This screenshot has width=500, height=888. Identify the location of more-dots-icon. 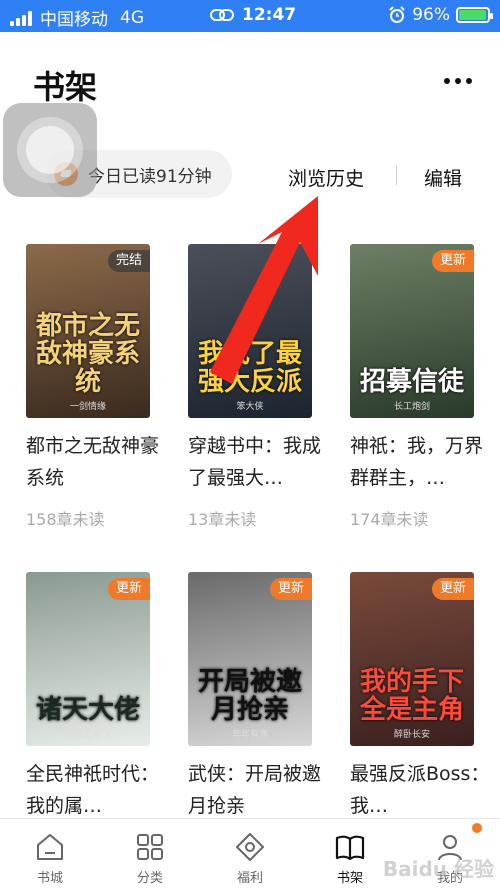
(458, 81).